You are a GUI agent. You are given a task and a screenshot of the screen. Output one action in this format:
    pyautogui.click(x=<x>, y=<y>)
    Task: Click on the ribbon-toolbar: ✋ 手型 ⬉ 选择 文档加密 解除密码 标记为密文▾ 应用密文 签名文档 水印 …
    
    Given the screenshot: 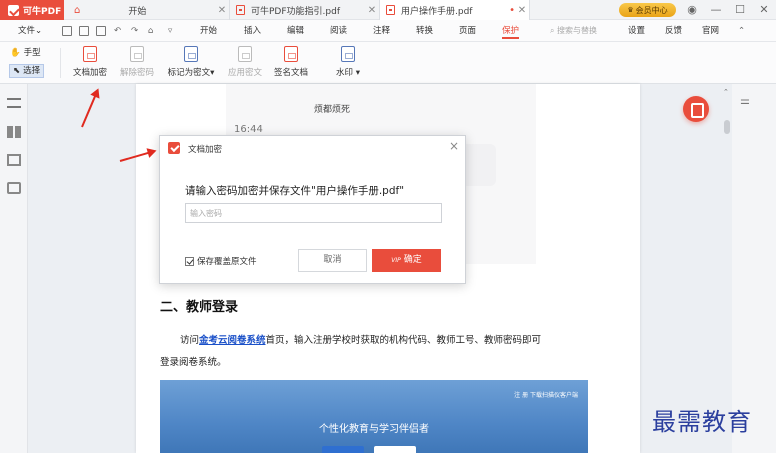 What is the action you would take?
    pyautogui.click(x=388, y=63)
    